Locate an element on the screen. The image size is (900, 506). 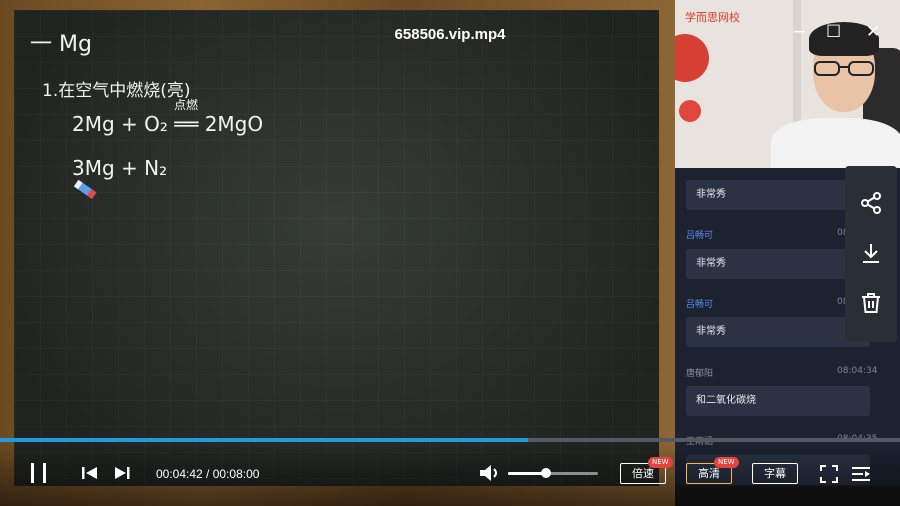
volume-slider is located at coordinates (553, 473).